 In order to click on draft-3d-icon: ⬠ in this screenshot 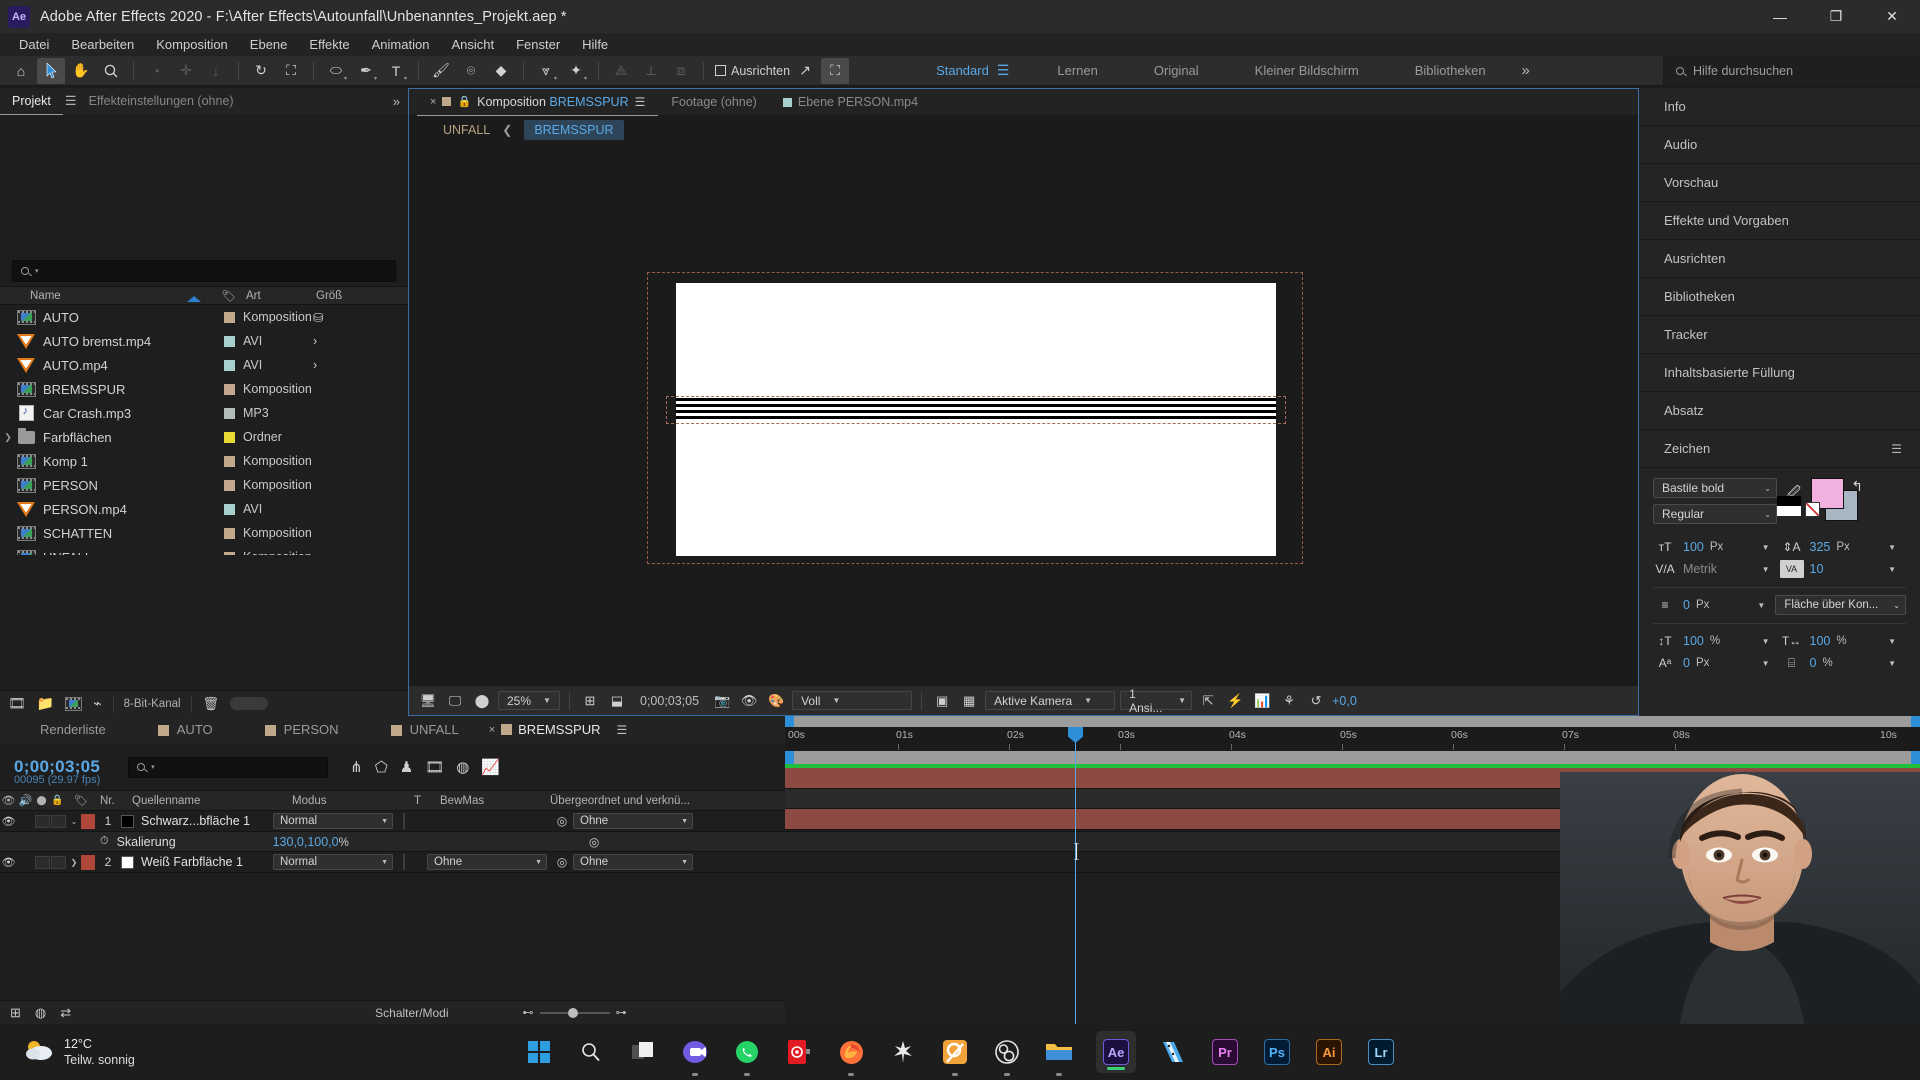, I will do `click(381, 767)`.